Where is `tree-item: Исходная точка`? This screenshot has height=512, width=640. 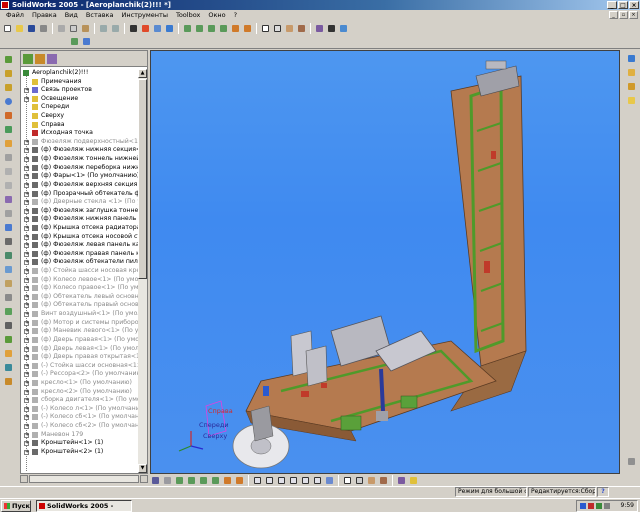
tree-item: Исходная точка is located at coordinates (80, 133).